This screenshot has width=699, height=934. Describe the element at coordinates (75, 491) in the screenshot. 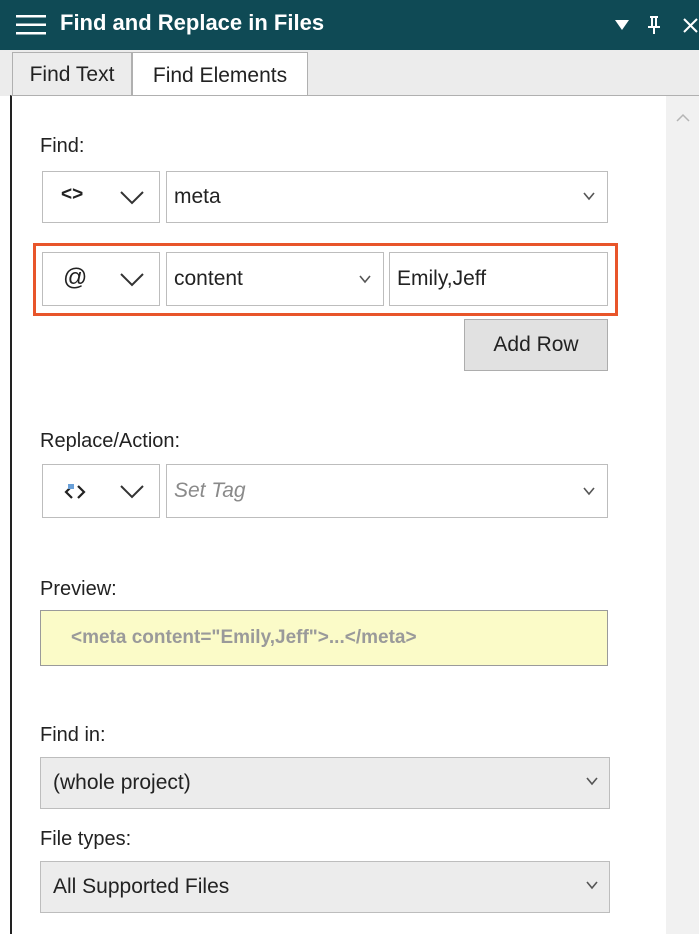

I see `set-tag-icon` at that location.